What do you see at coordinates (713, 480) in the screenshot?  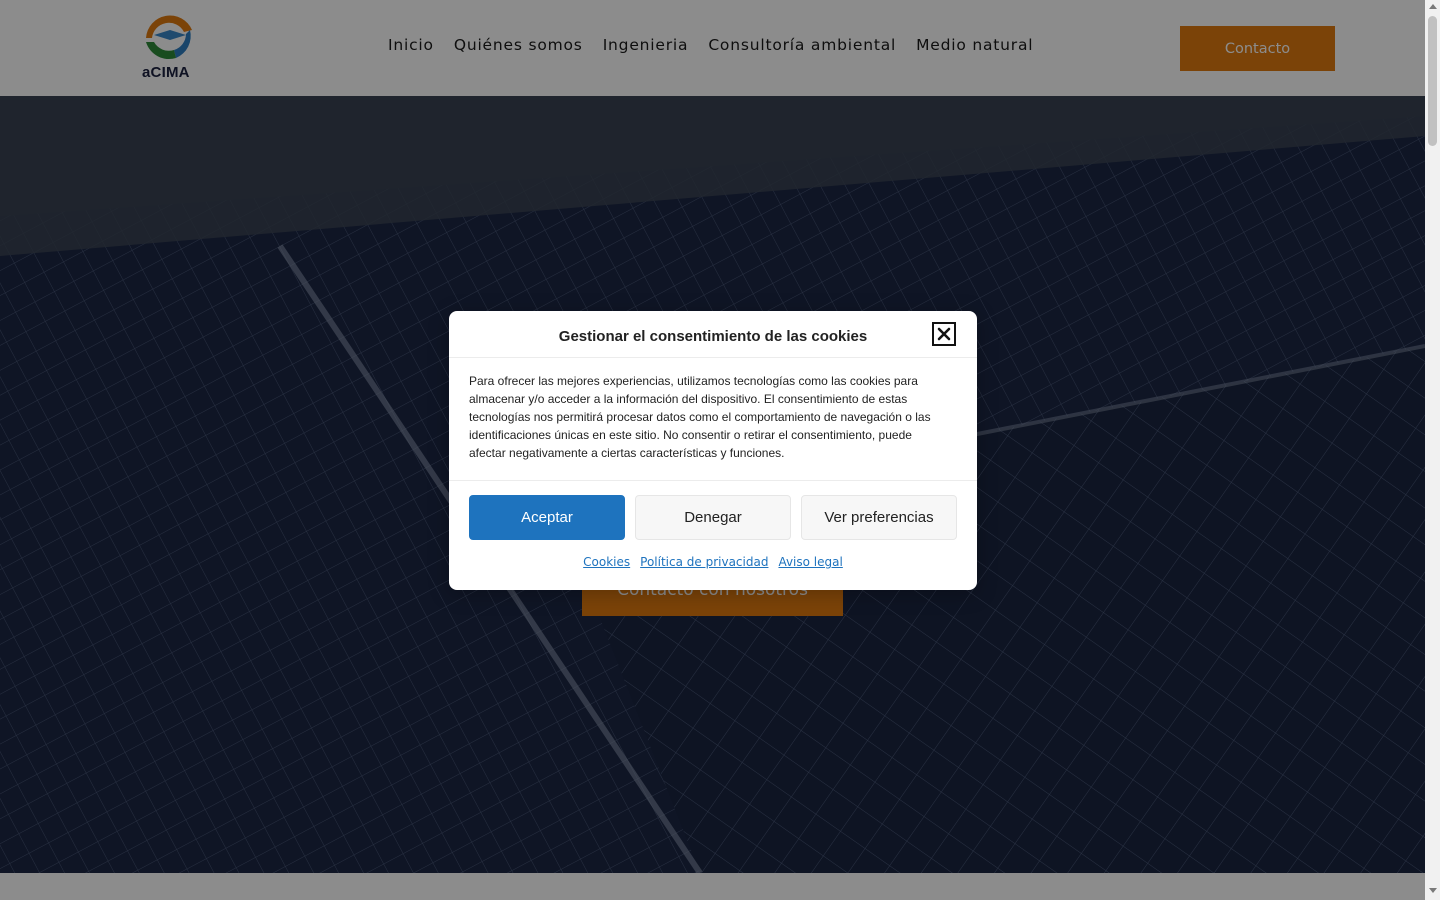 I see `body-divider` at bounding box center [713, 480].